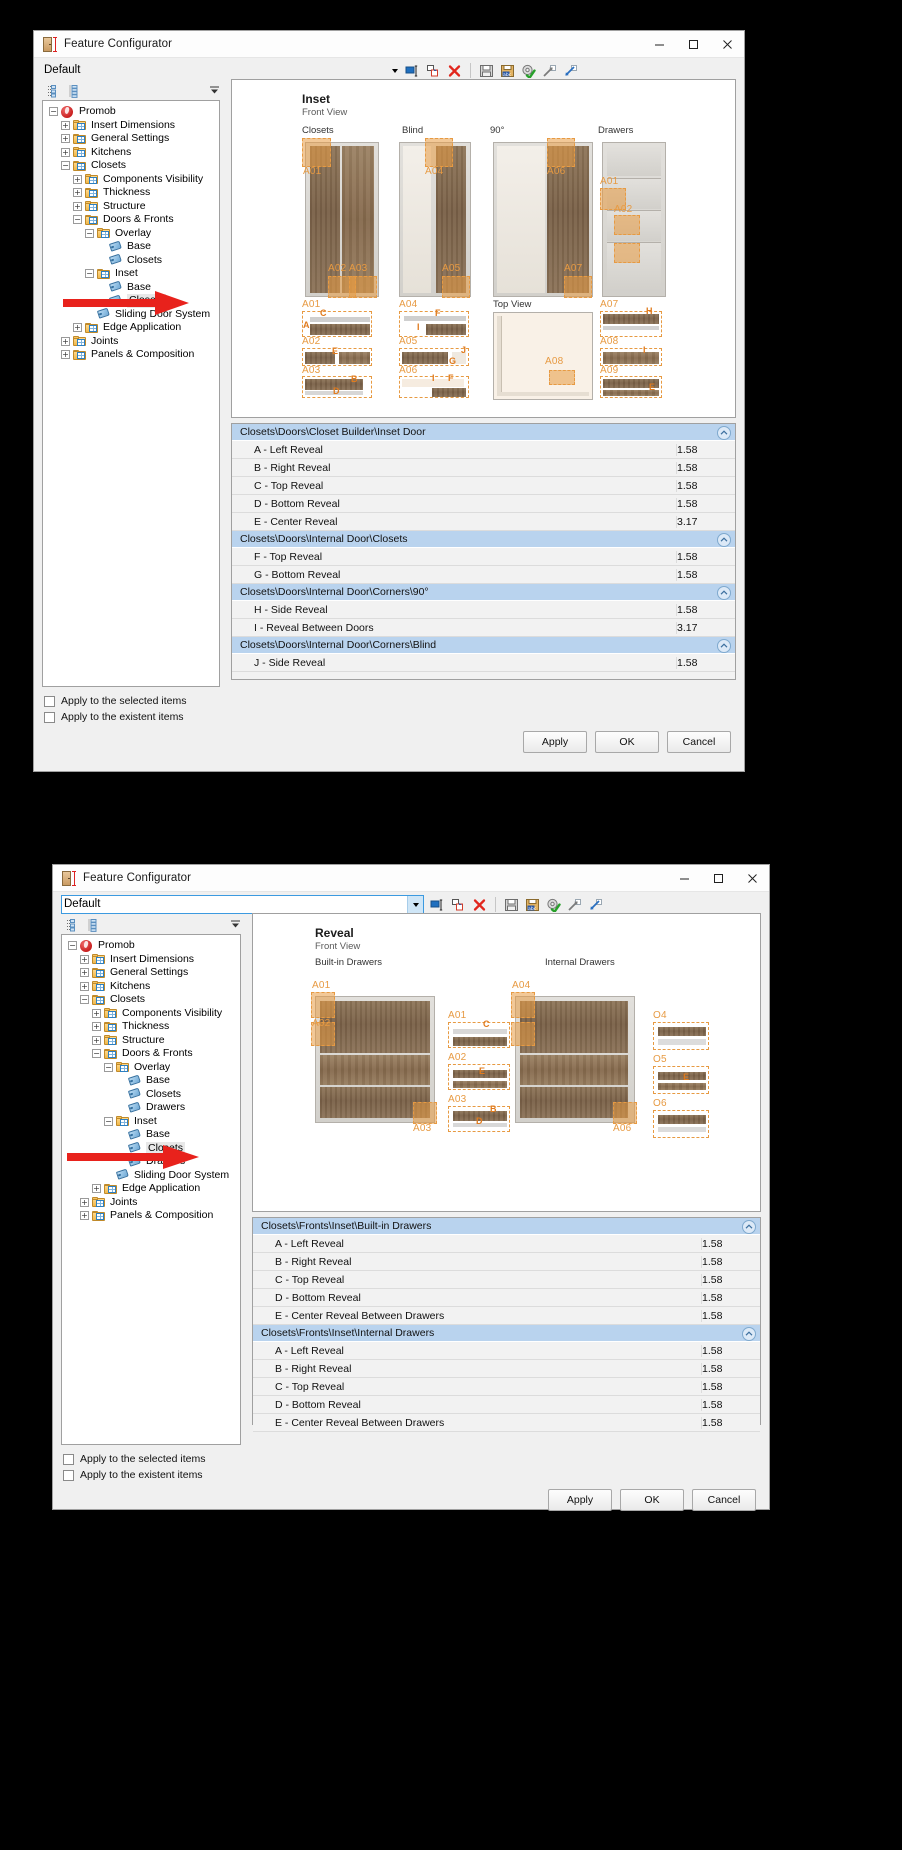 The height and width of the screenshot is (1850, 902). What do you see at coordinates (93, 925) in the screenshot?
I see `expand-all-icon` at bounding box center [93, 925].